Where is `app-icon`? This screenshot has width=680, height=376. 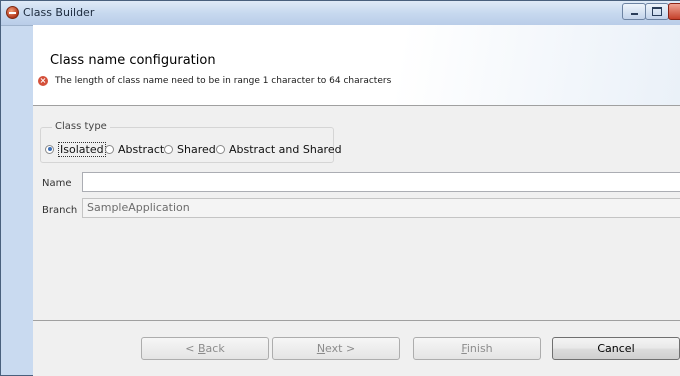
app-icon is located at coordinates (12, 12).